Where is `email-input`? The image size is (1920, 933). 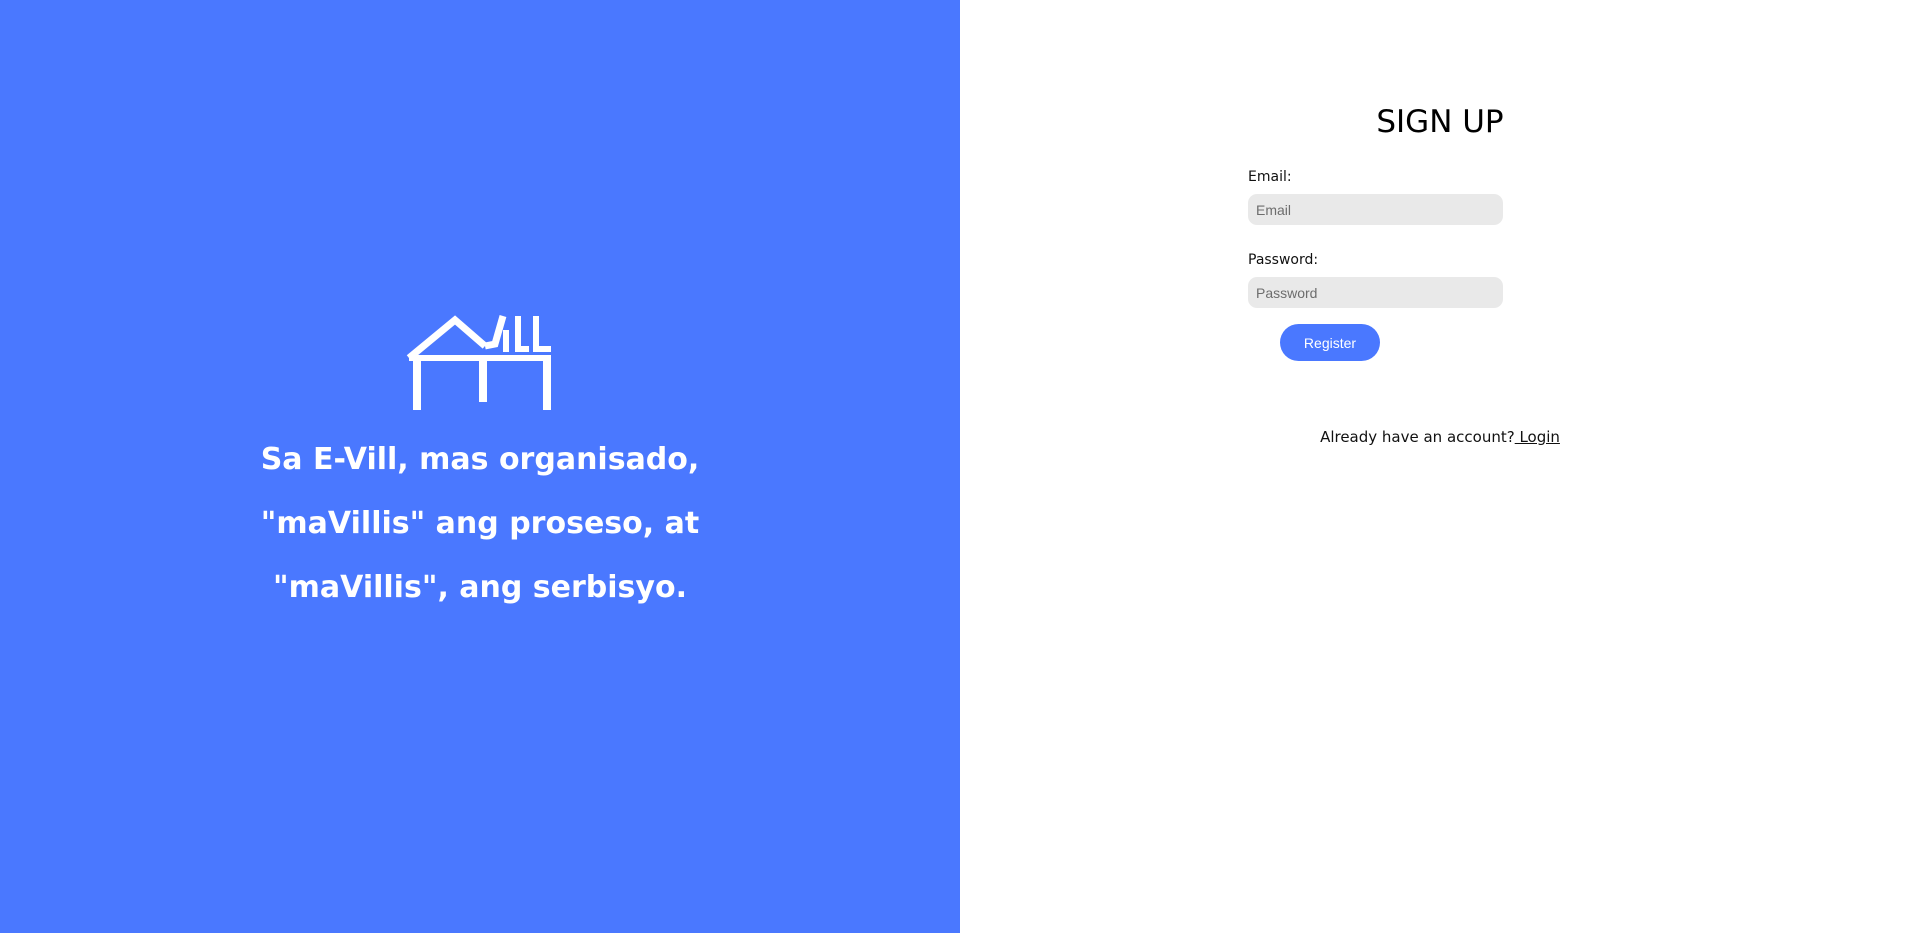 email-input is located at coordinates (1375, 209).